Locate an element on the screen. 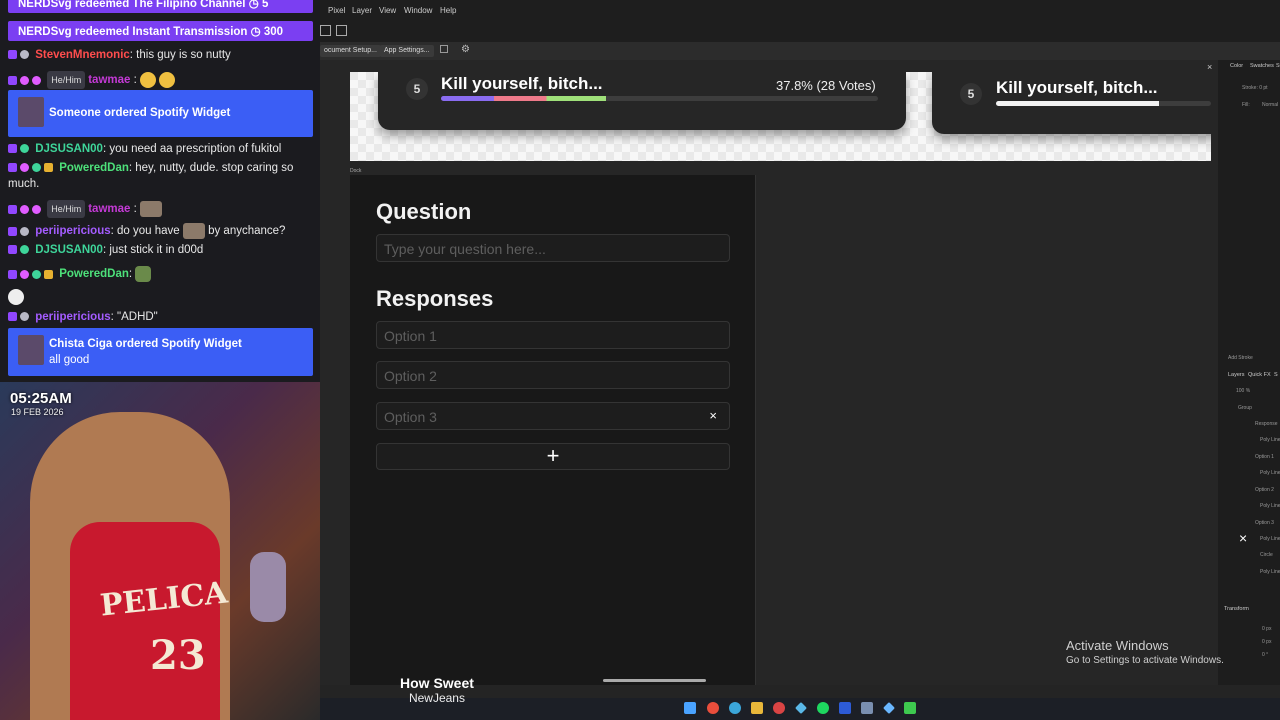 The width and height of the screenshot is (1280, 720). option-3-input: Option 3 × is located at coordinates (553, 416).